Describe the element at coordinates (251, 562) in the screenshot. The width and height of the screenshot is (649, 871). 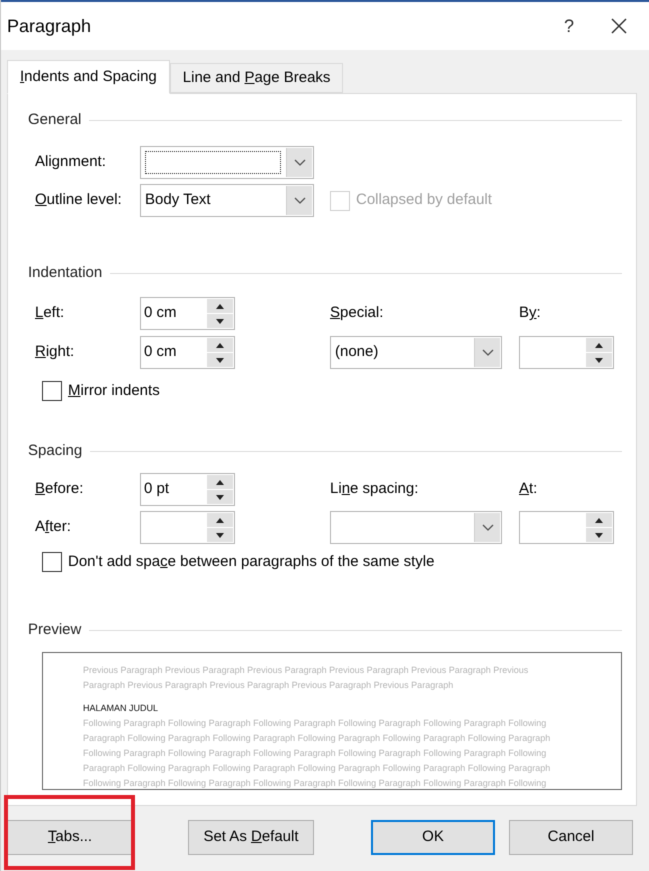
I see `field-label: Don't add space between paragraphs of the same style` at that location.